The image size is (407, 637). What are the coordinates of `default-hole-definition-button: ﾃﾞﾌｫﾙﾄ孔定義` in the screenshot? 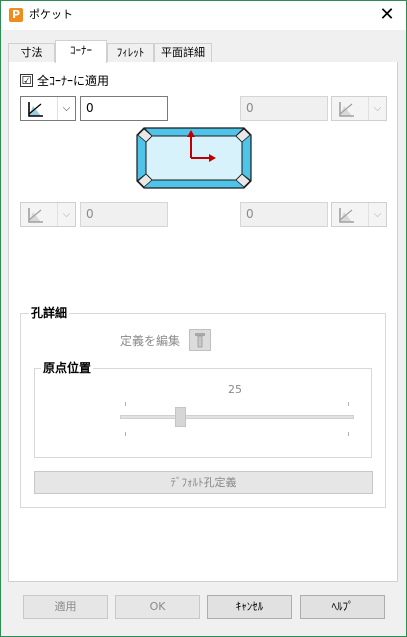 It's located at (203, 482).